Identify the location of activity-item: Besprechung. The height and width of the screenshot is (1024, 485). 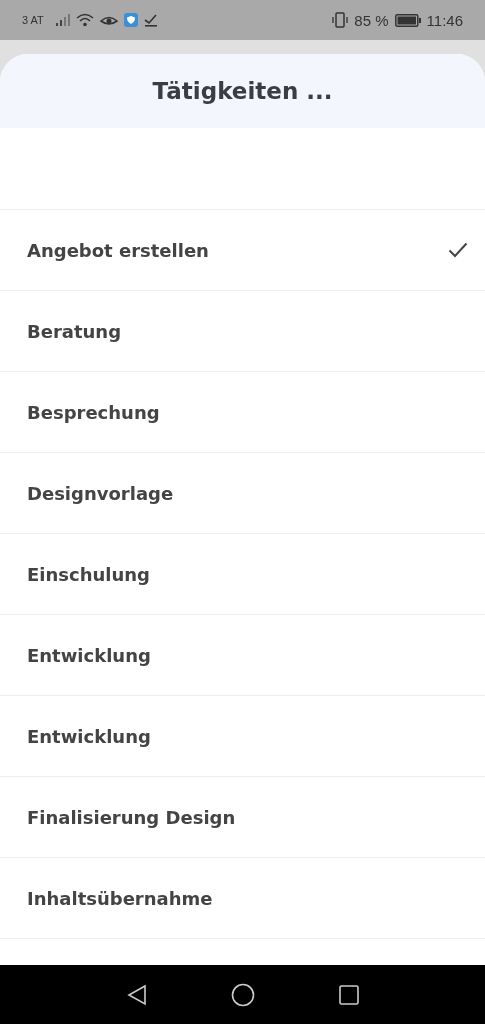
(242, 412).